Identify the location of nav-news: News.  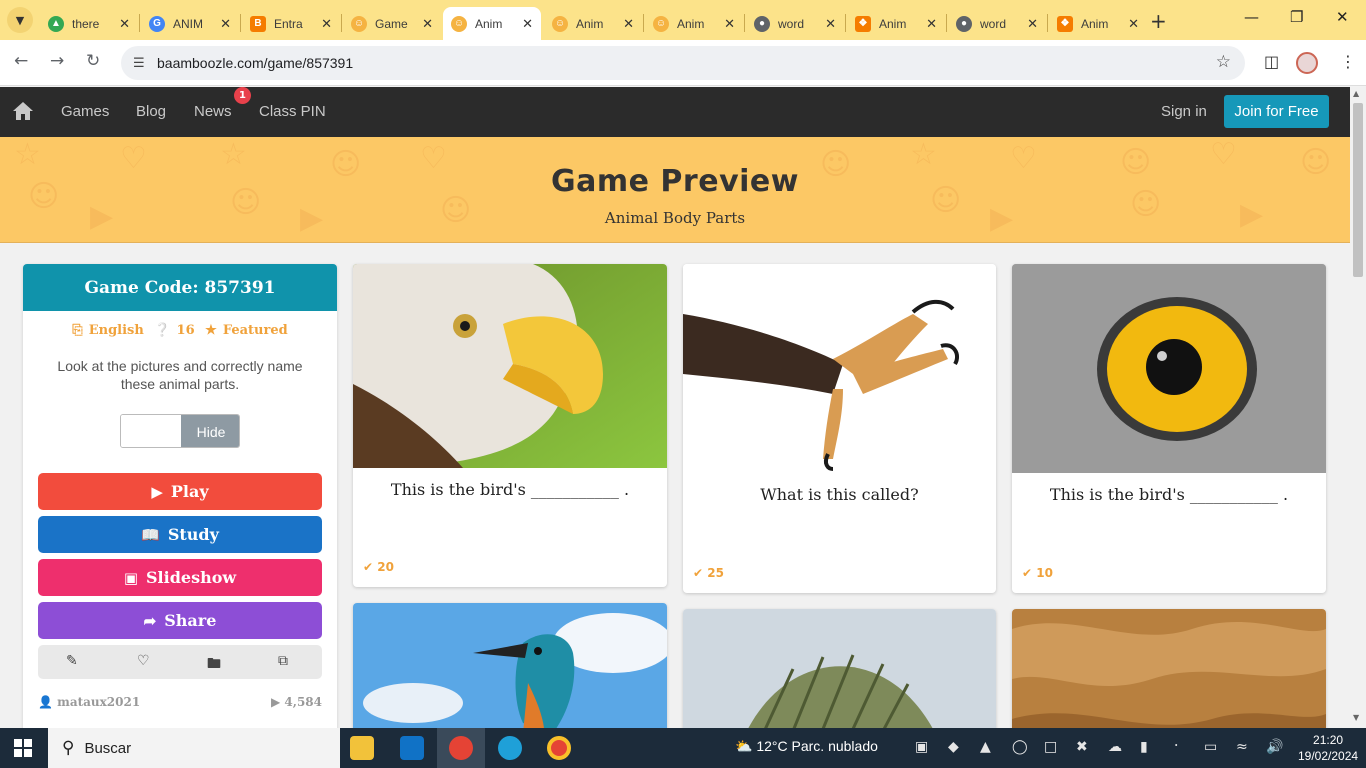
(213, 111).